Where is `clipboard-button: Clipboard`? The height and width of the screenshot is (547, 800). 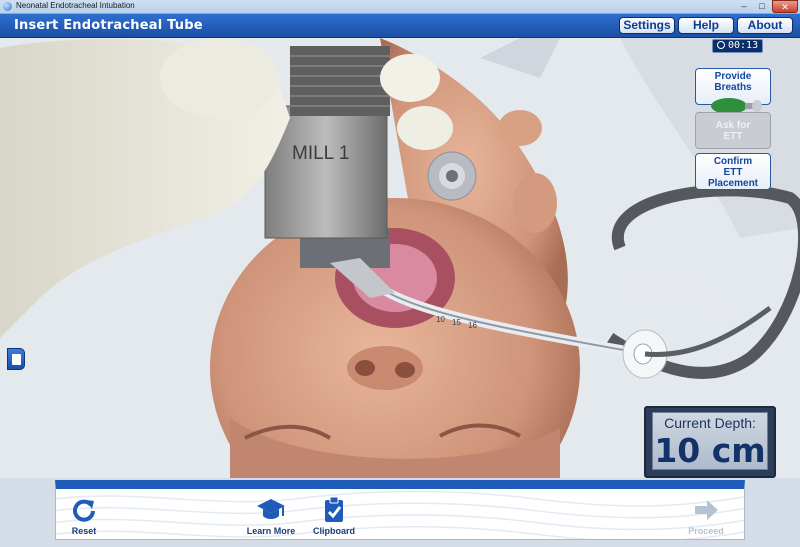 clipboard-button: Clipboard is located at coordinates (334, 516).